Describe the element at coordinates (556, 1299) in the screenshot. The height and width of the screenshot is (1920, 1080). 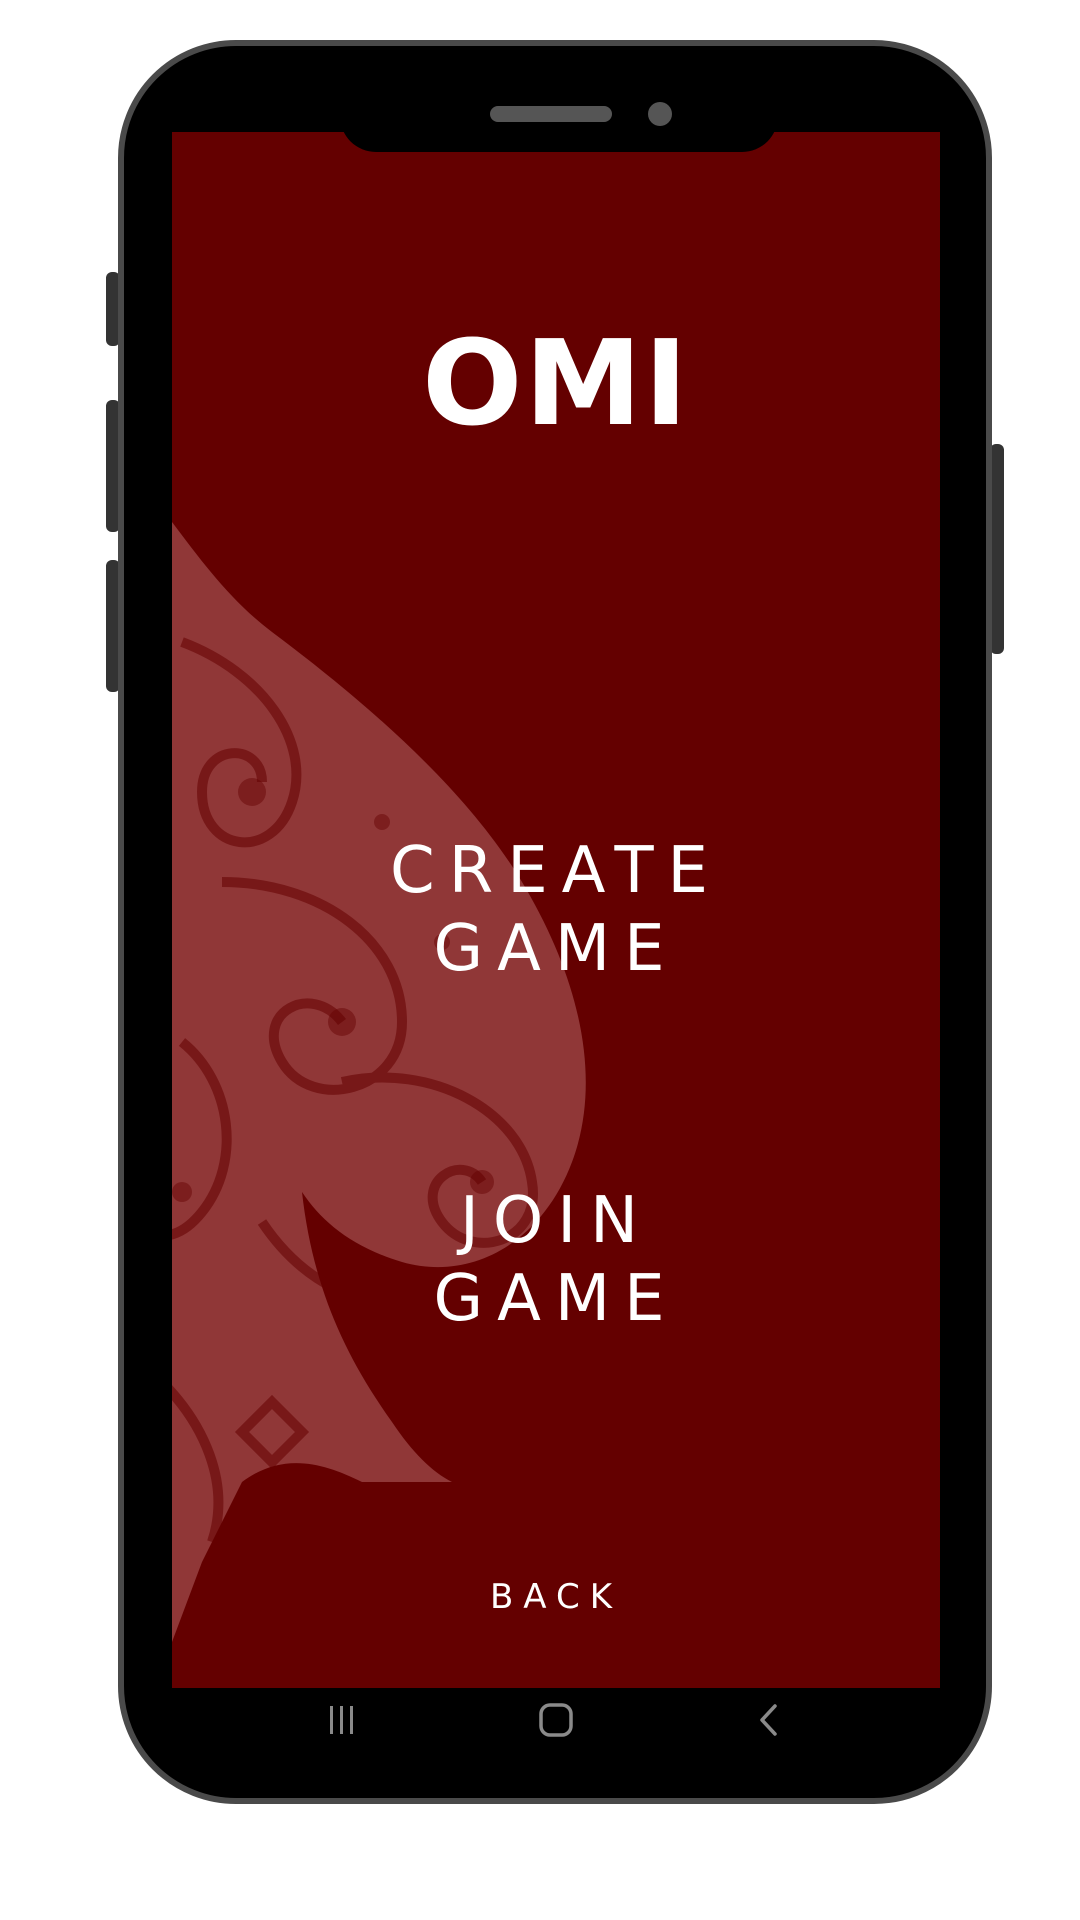
I see `join-game-label-line2: GAME` at that location.